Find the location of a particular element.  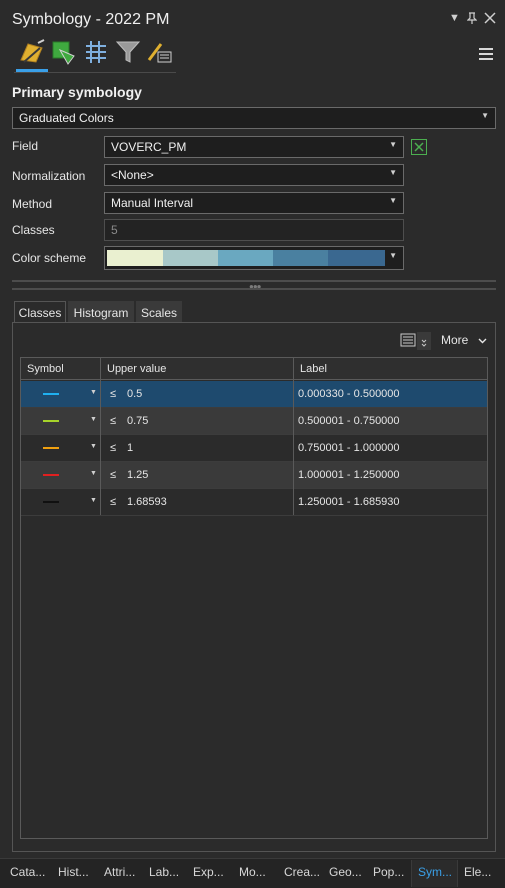

table-row: ▼ ≤1.68593 1.250001 - 1.685930 is located at coordinates (254, 502).